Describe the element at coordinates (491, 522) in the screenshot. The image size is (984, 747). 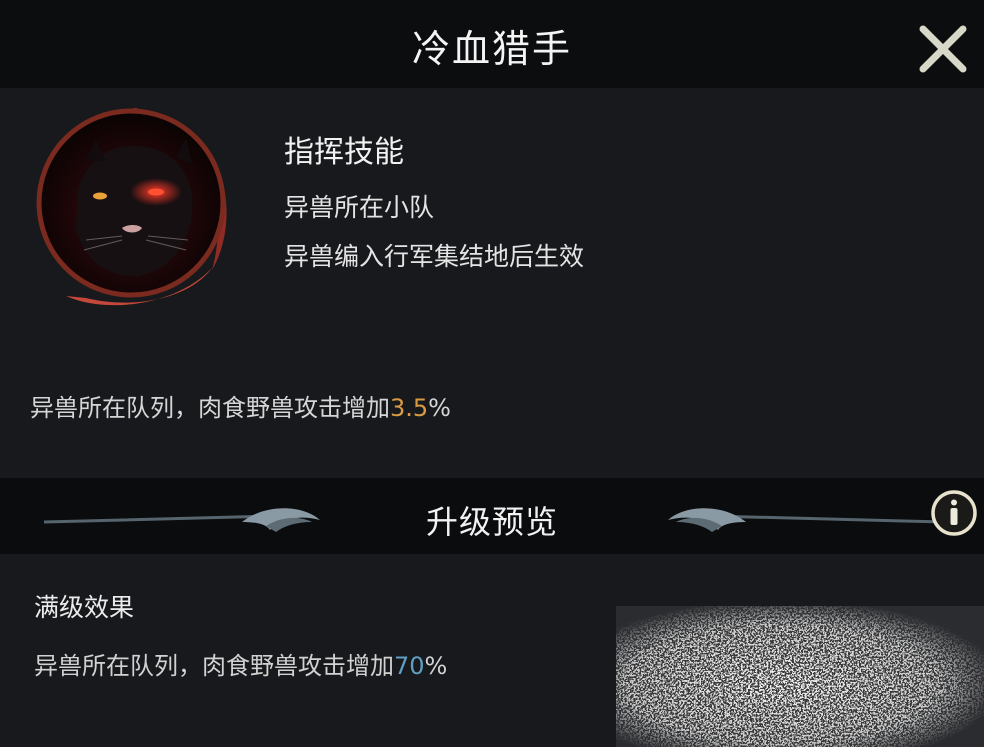
I see `upgrade-preview-title: 升级预览` at that location.